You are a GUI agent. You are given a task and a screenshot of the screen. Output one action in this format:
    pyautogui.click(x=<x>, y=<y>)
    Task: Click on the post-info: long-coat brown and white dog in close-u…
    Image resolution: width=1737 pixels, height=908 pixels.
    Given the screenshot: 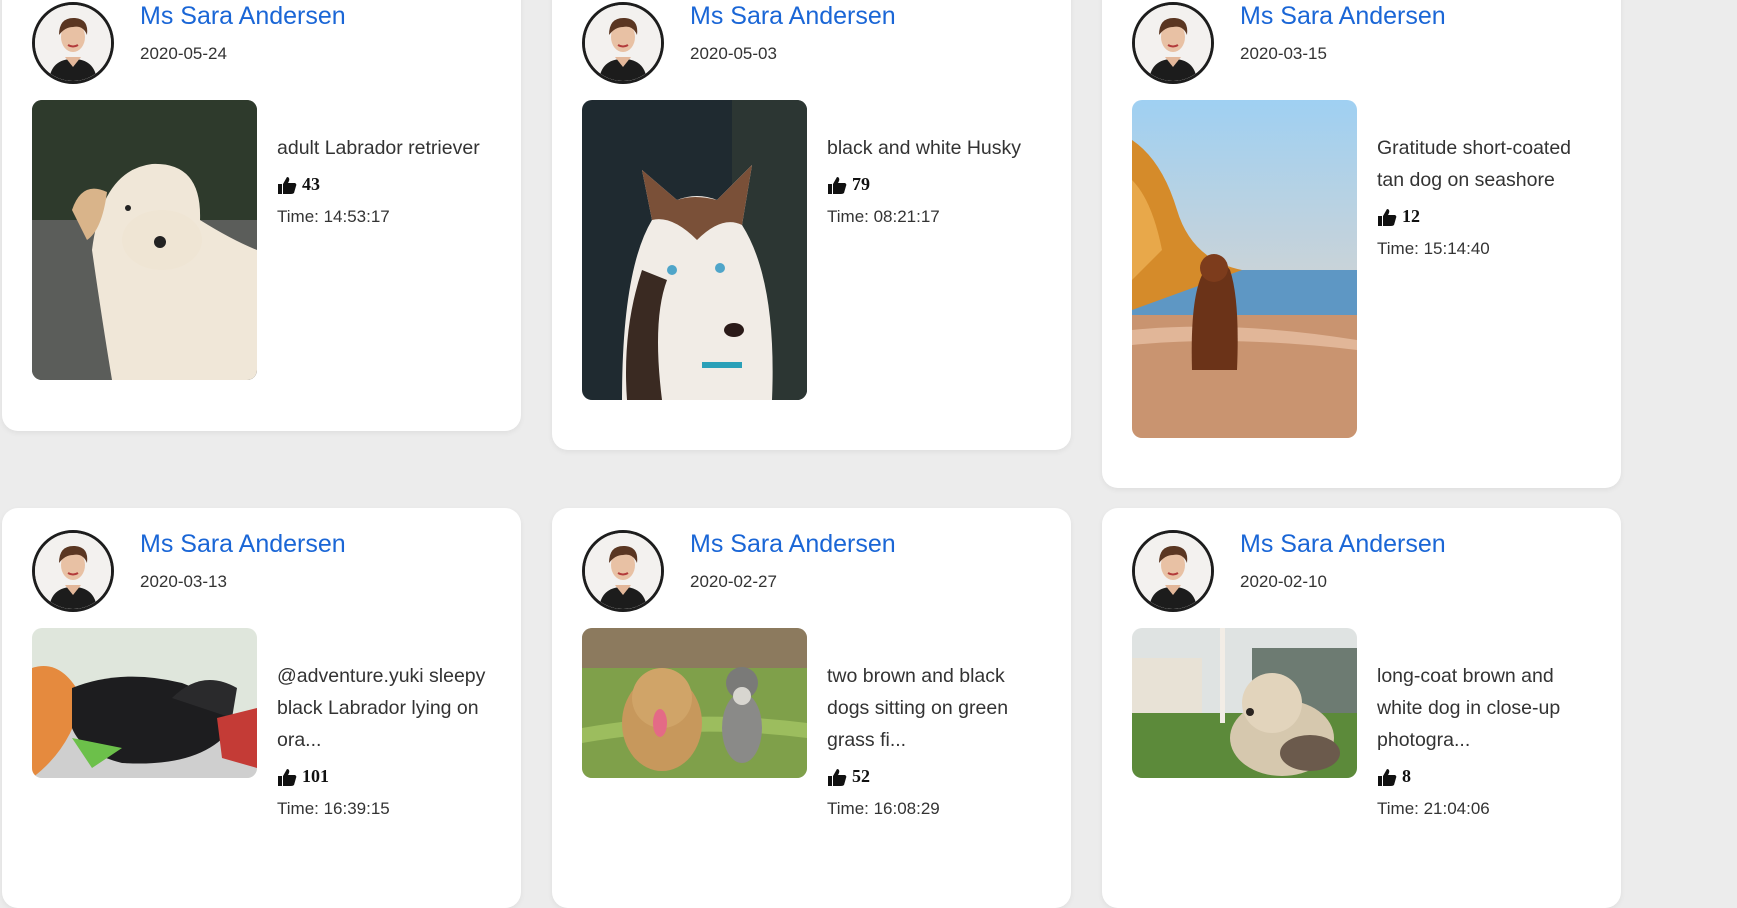 What is the action you would take?
    pyautogui.click(x=1486, y=739)
    